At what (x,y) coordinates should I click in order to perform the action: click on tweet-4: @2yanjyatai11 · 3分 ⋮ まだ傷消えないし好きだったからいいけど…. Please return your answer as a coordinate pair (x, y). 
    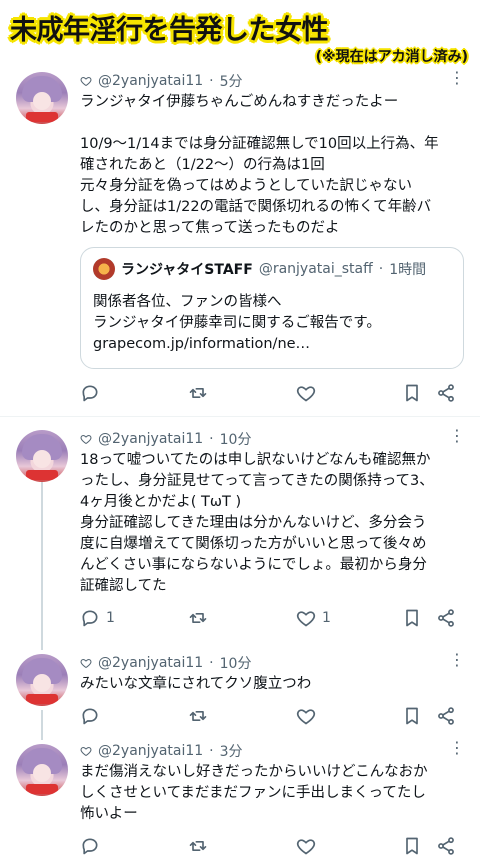
    Looking at the image, I should click on (240, 800).